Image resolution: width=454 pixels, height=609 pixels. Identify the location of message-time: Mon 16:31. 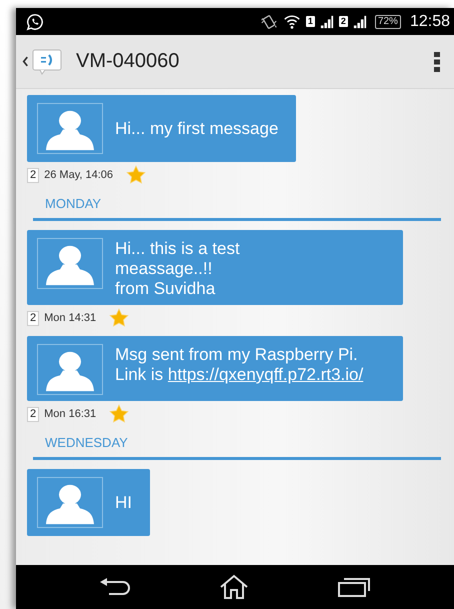
(70, 414).